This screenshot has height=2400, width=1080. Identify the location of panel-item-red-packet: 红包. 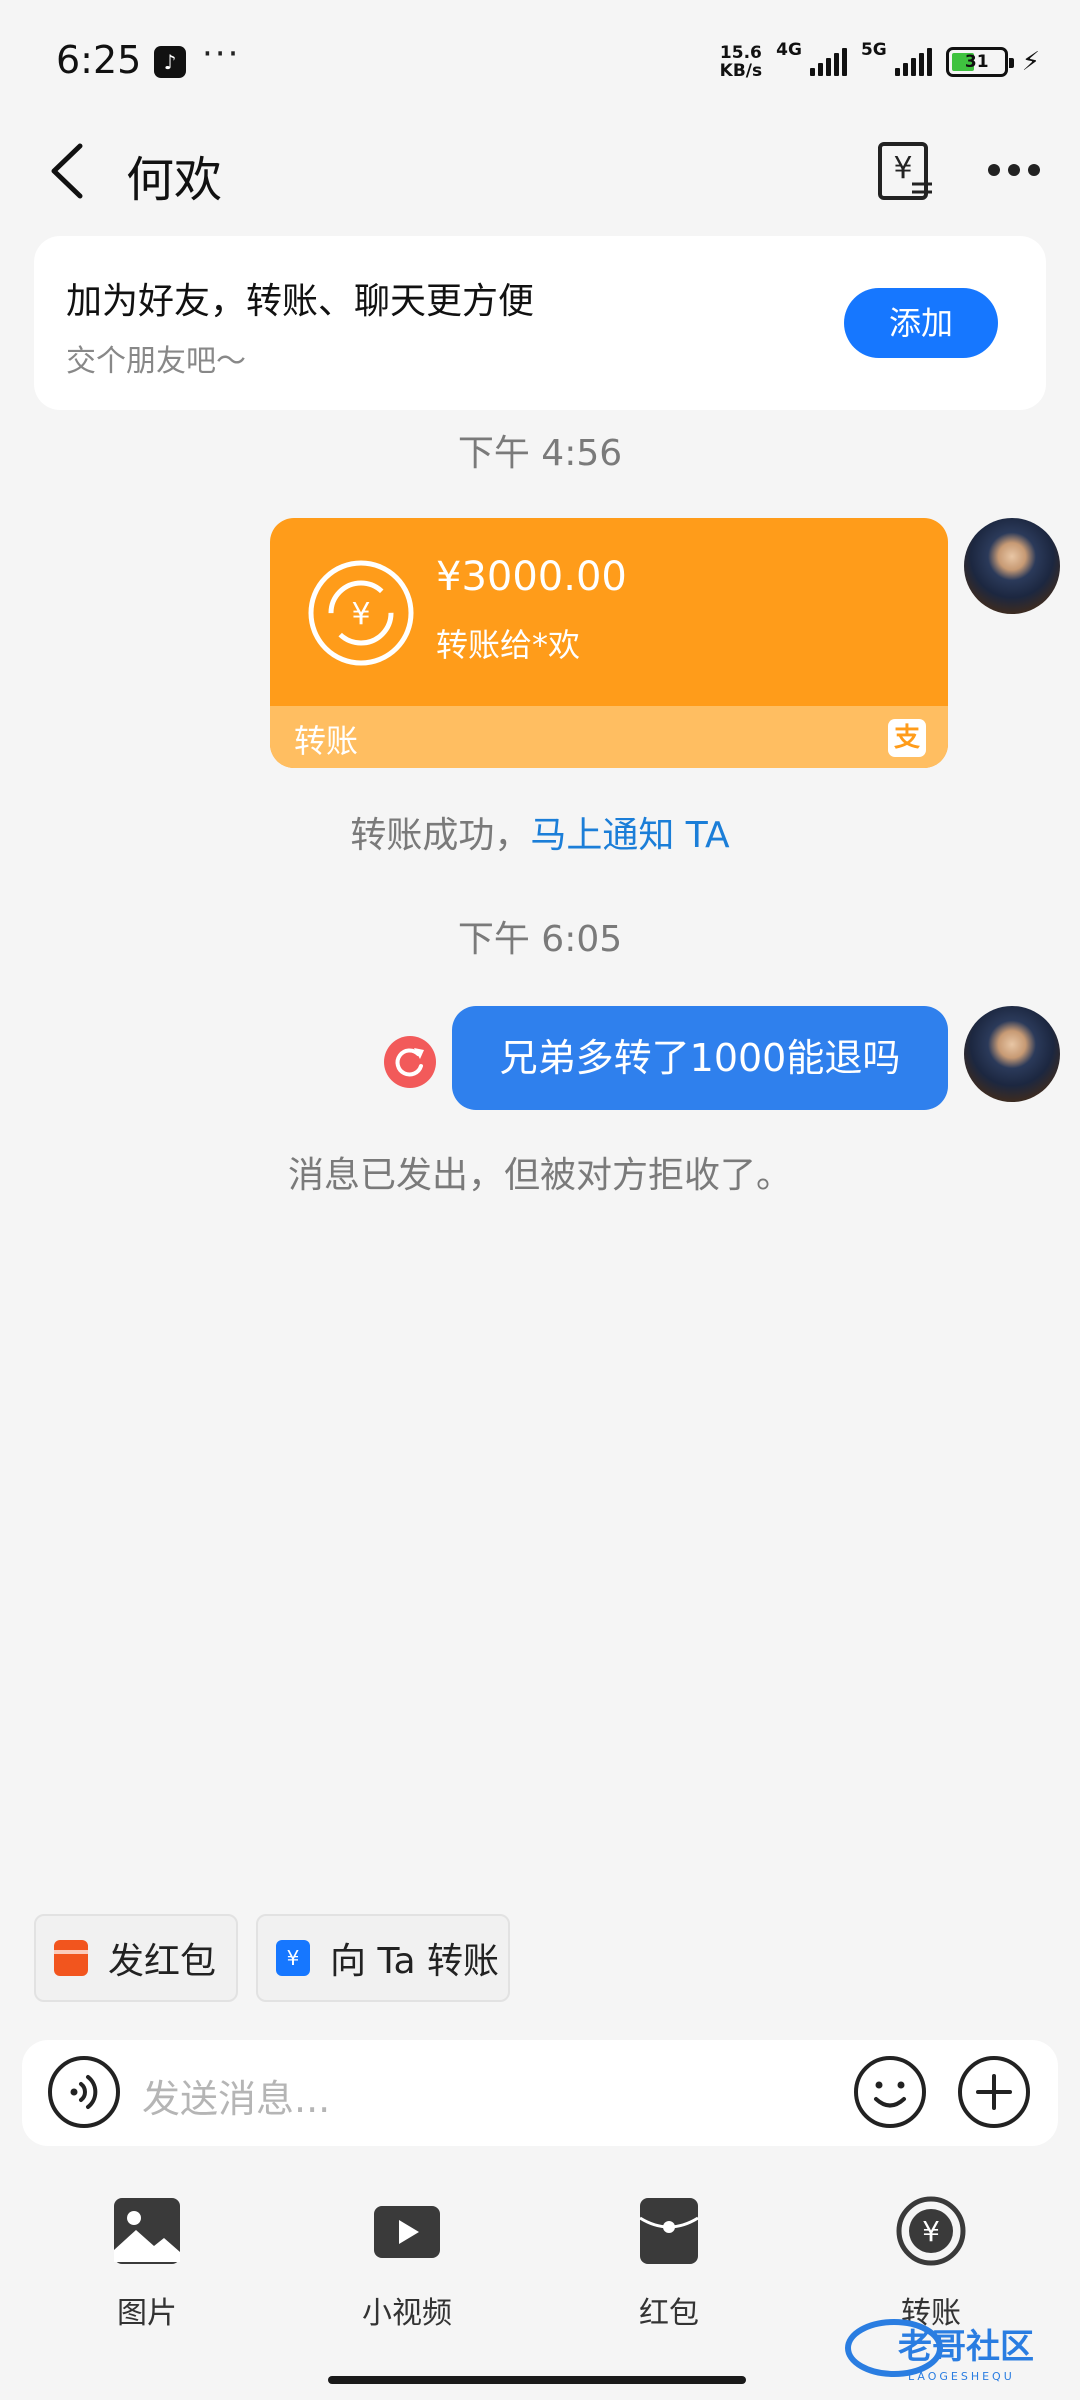
(669, 2264).